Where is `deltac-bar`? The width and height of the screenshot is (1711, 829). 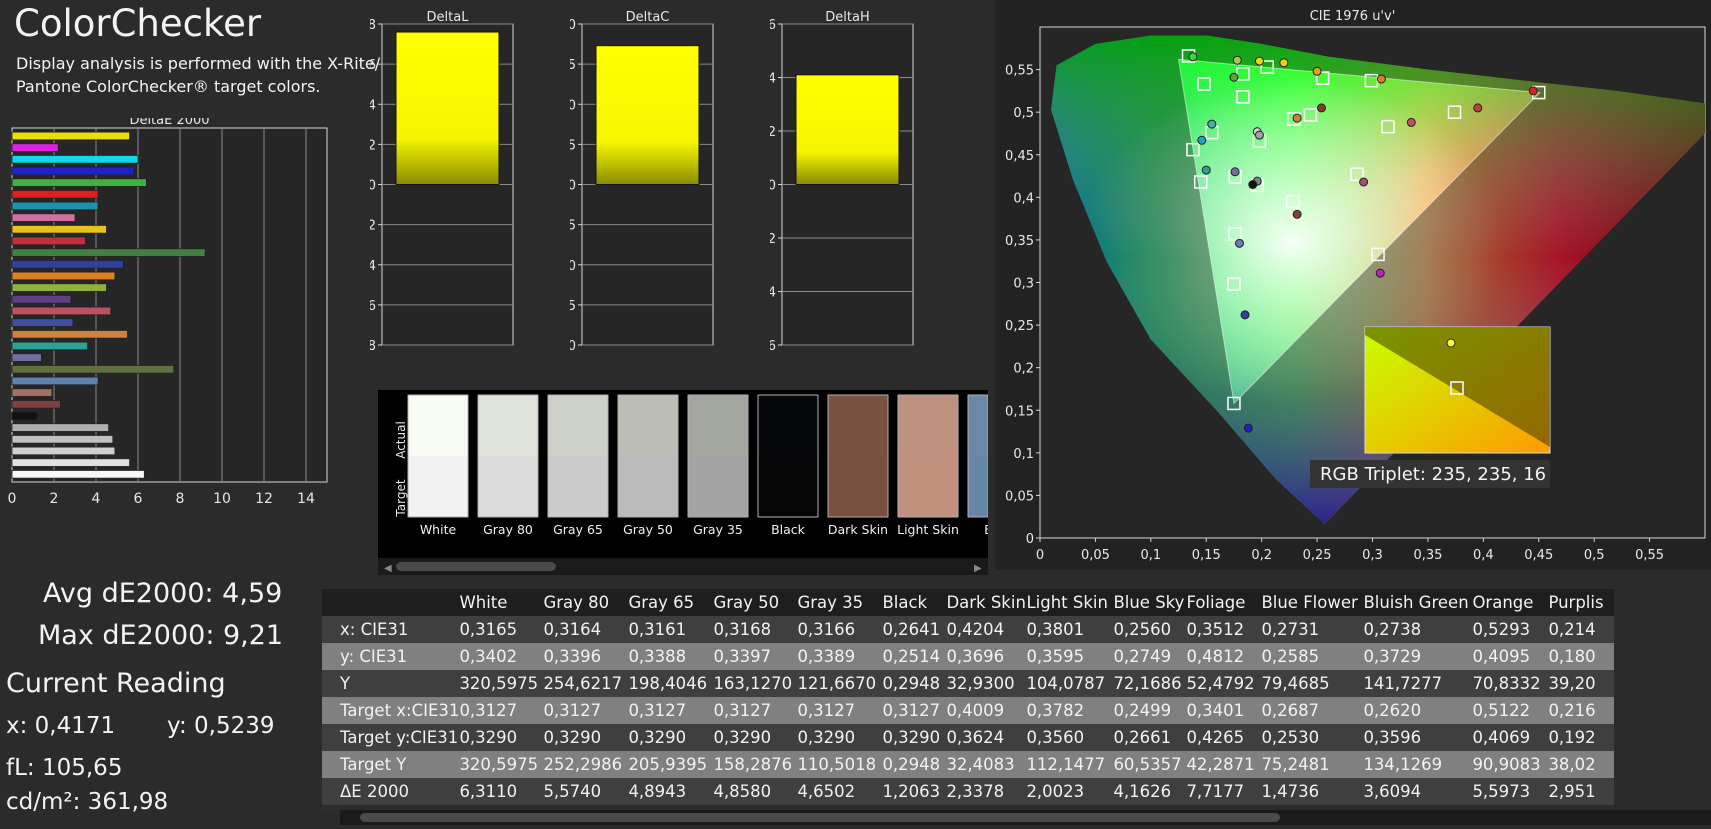 deltac-bar is located at coordinates (647, 115).